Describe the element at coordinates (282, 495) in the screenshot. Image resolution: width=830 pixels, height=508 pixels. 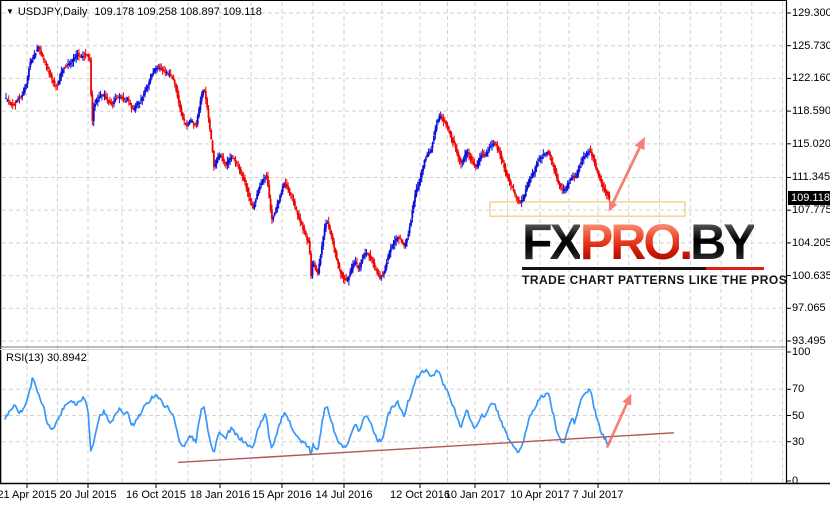
I see `date-axis-label: 15 Apr 2016` at that location.